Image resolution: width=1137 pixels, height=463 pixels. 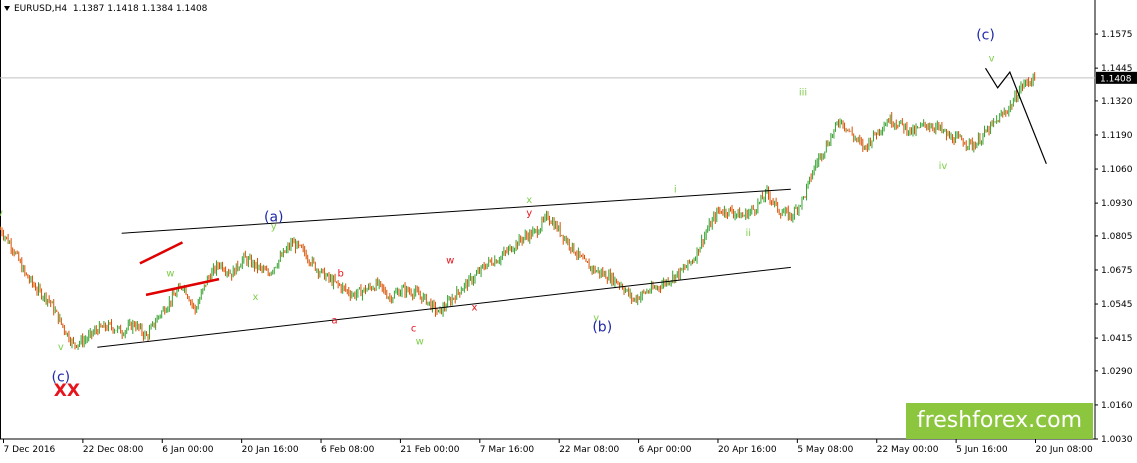 I want to click on price-tick-label: 1.0930, so click(x=1117, y=204).